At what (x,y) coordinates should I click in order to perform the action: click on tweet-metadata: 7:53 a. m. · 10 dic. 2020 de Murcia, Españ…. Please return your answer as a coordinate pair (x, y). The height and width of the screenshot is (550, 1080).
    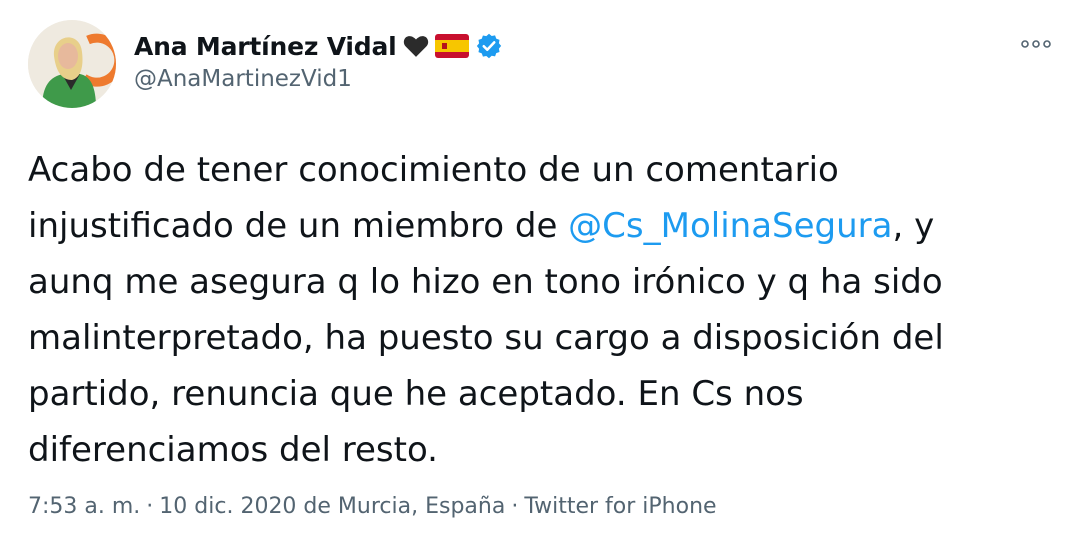
    Looking at the image, I should click on (372, 506).